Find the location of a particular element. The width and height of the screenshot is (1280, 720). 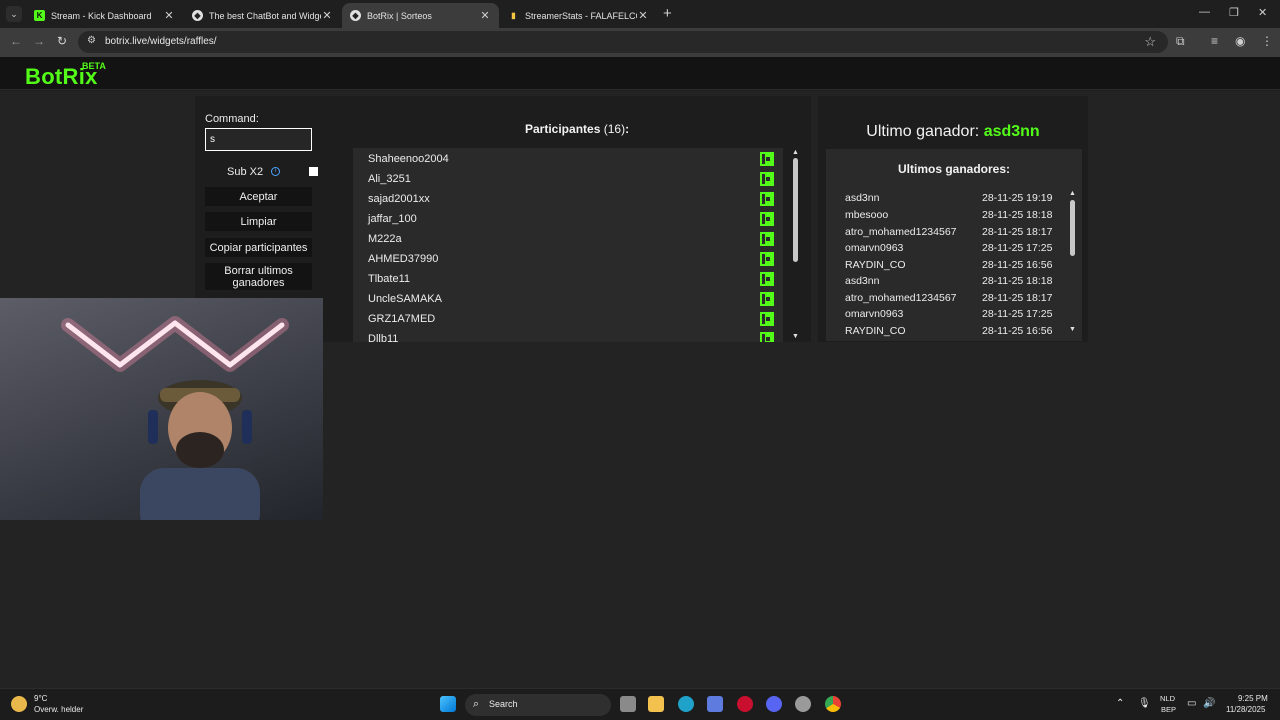

participant-name: Dllb11 is located at coordinates (383, 337).